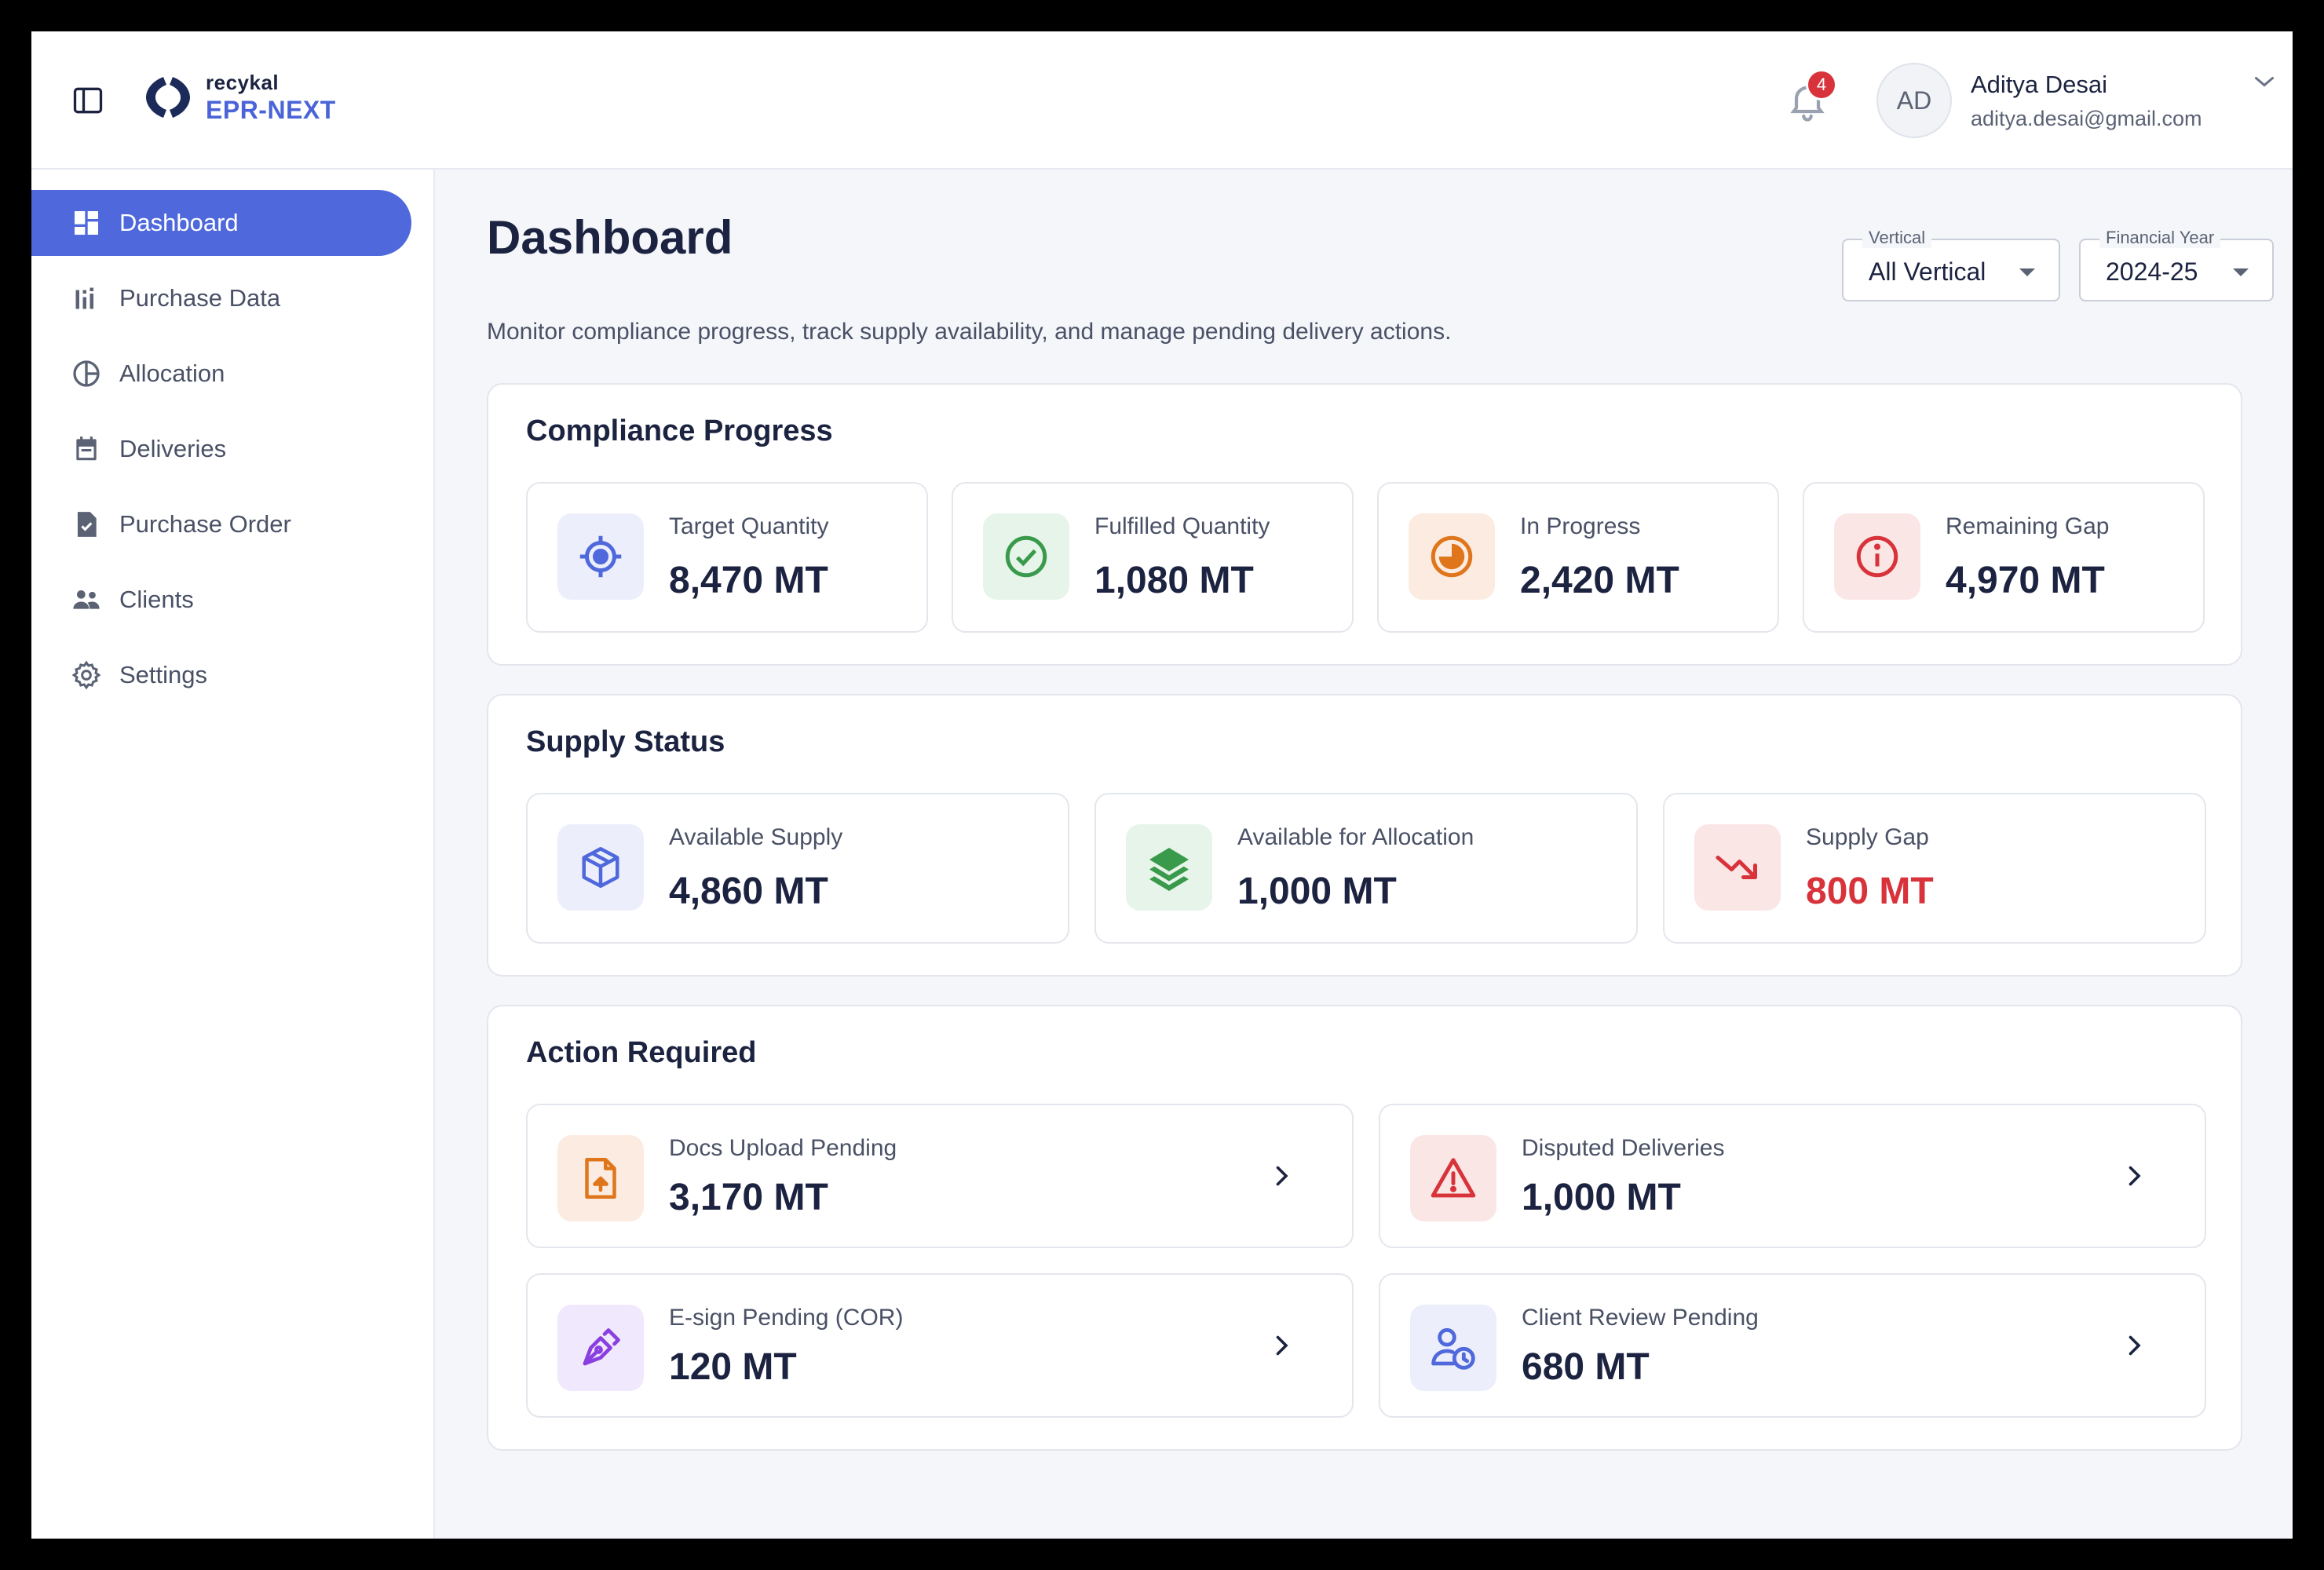 The width and height of the screenshot is (2324, 1570). What do you see at coordinates (221, 223) in the screenshot?
I see `sidebar-item-dashboard: Dashboard` at bounding box center [221, 223].